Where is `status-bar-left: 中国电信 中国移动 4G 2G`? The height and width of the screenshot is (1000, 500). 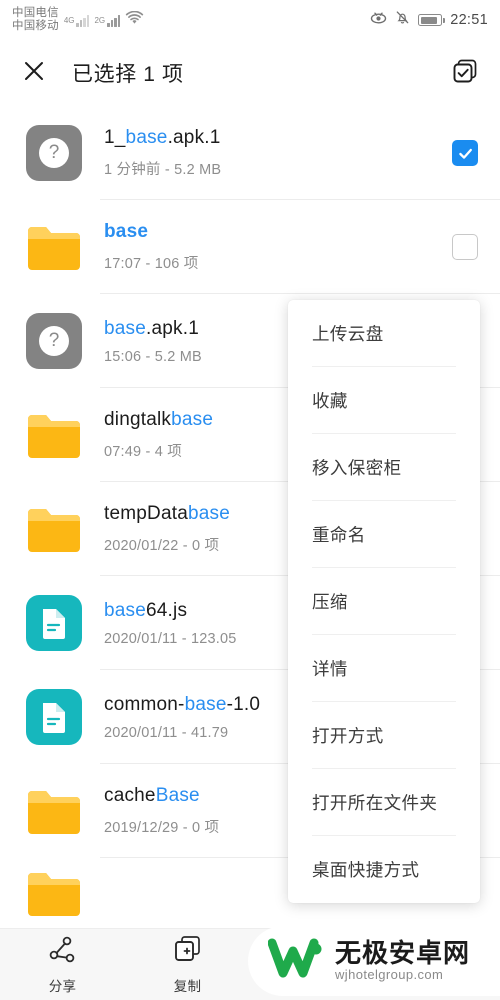 status-bar-left: 中国电信 中国移动 4G 2G is located at coordinates (78, 20).